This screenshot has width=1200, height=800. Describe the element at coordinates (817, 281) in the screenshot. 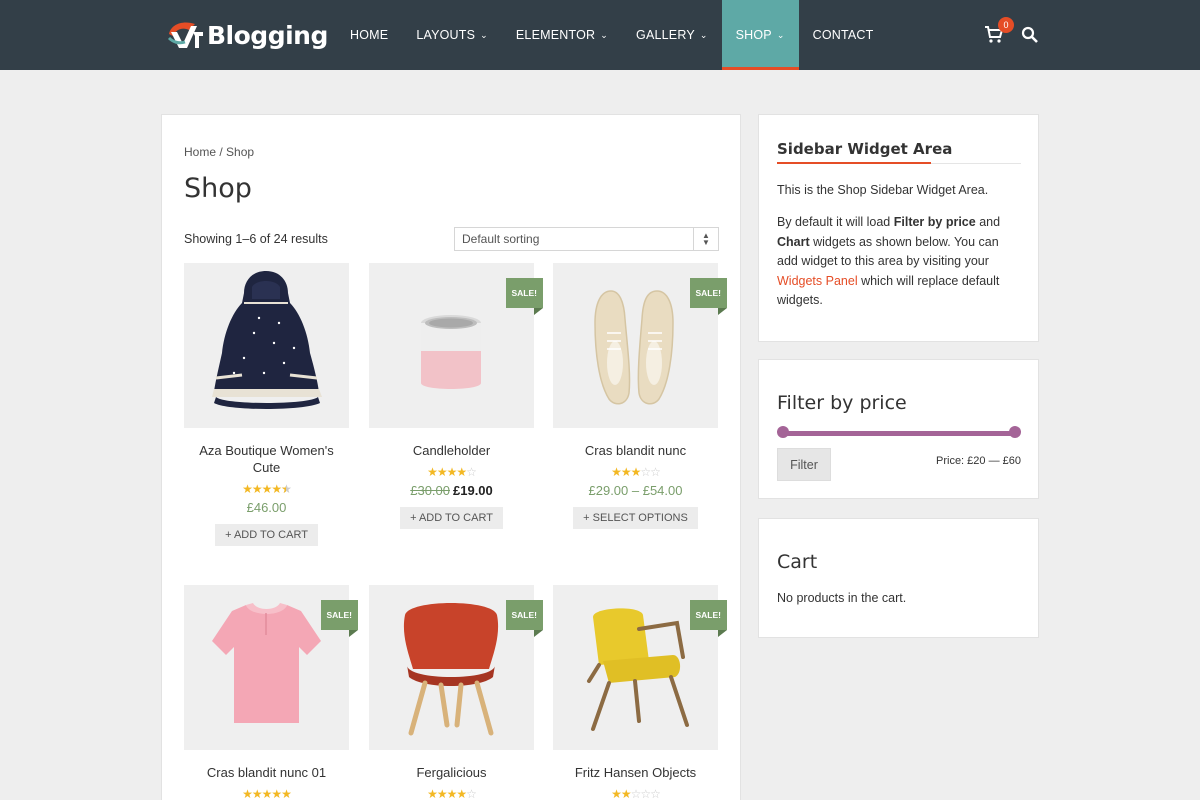

I see `widgets-panel-link: Widgets Panel` at that location.